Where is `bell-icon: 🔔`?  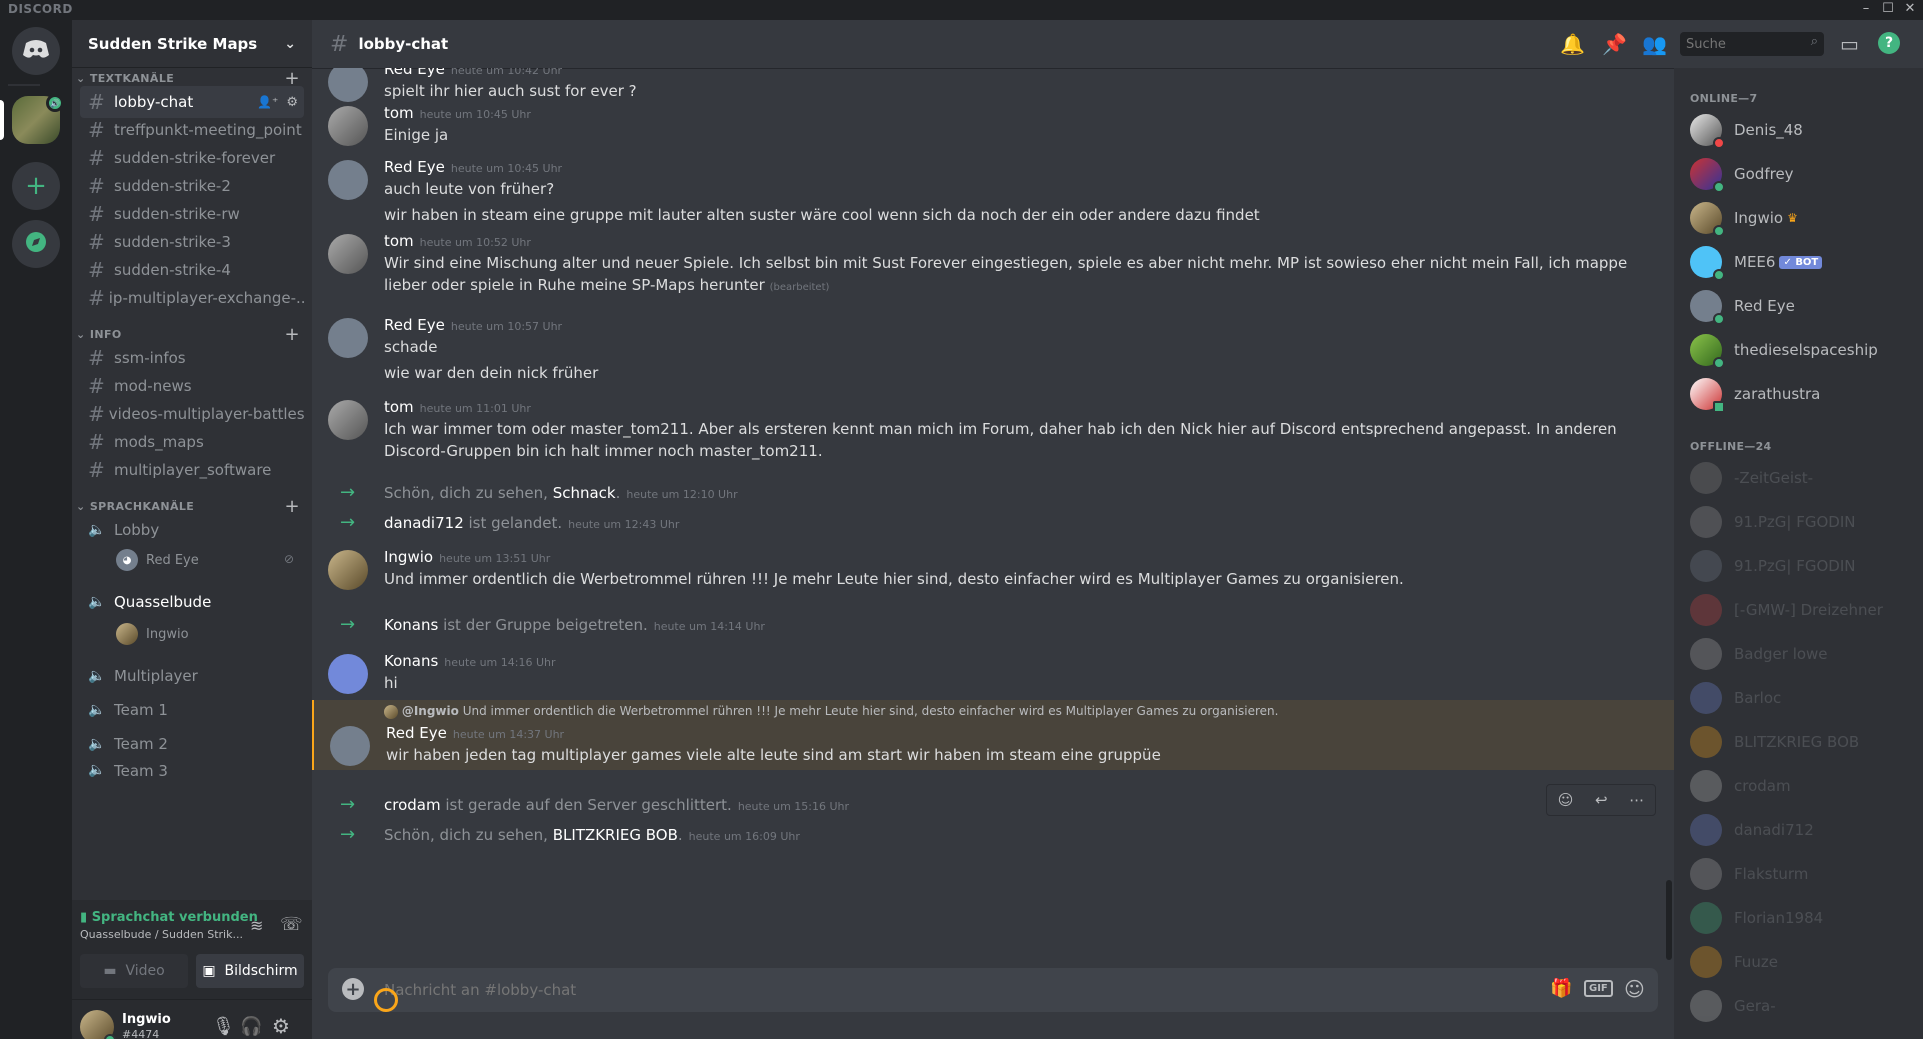 bell-icon: 🔔 is located at coordinates (1572, 44).